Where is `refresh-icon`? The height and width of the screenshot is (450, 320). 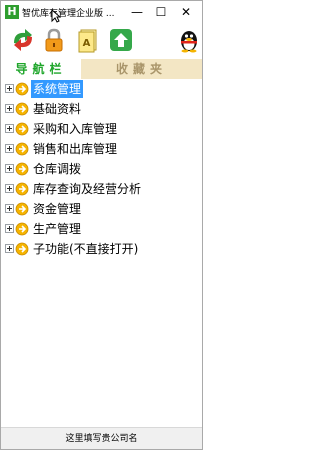
refresh-icon is located at coordinates (23, 40).